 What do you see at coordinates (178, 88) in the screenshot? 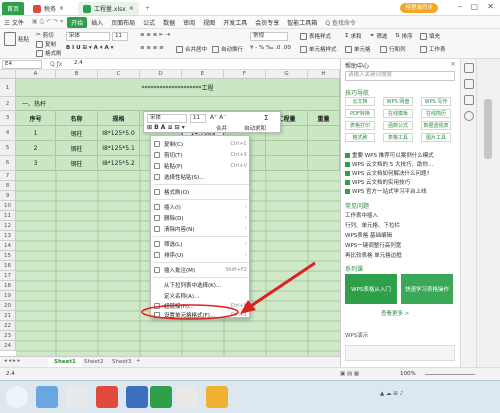
I see `sheet-title-cell: ********************工程` at bounding box center [178, 88].